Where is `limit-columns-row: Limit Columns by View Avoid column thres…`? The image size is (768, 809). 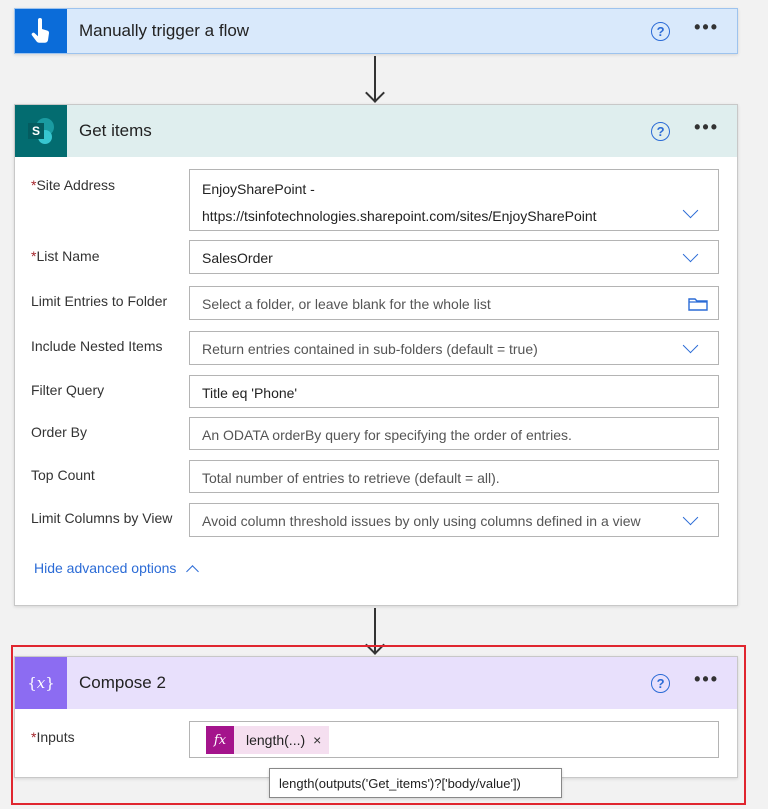 limit-columns-row: Limit Columns by View Avoid column thres… is located at coordinates (375, 520).